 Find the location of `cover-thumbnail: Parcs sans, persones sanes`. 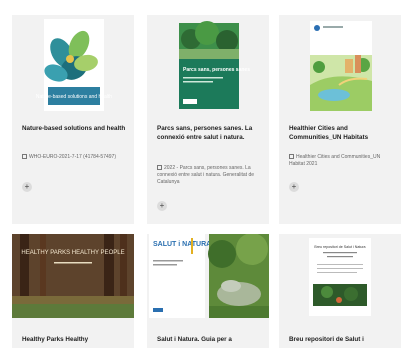

cover-thumbnail: Parcs sans, persones sanes is located at coordinates (208, 65).